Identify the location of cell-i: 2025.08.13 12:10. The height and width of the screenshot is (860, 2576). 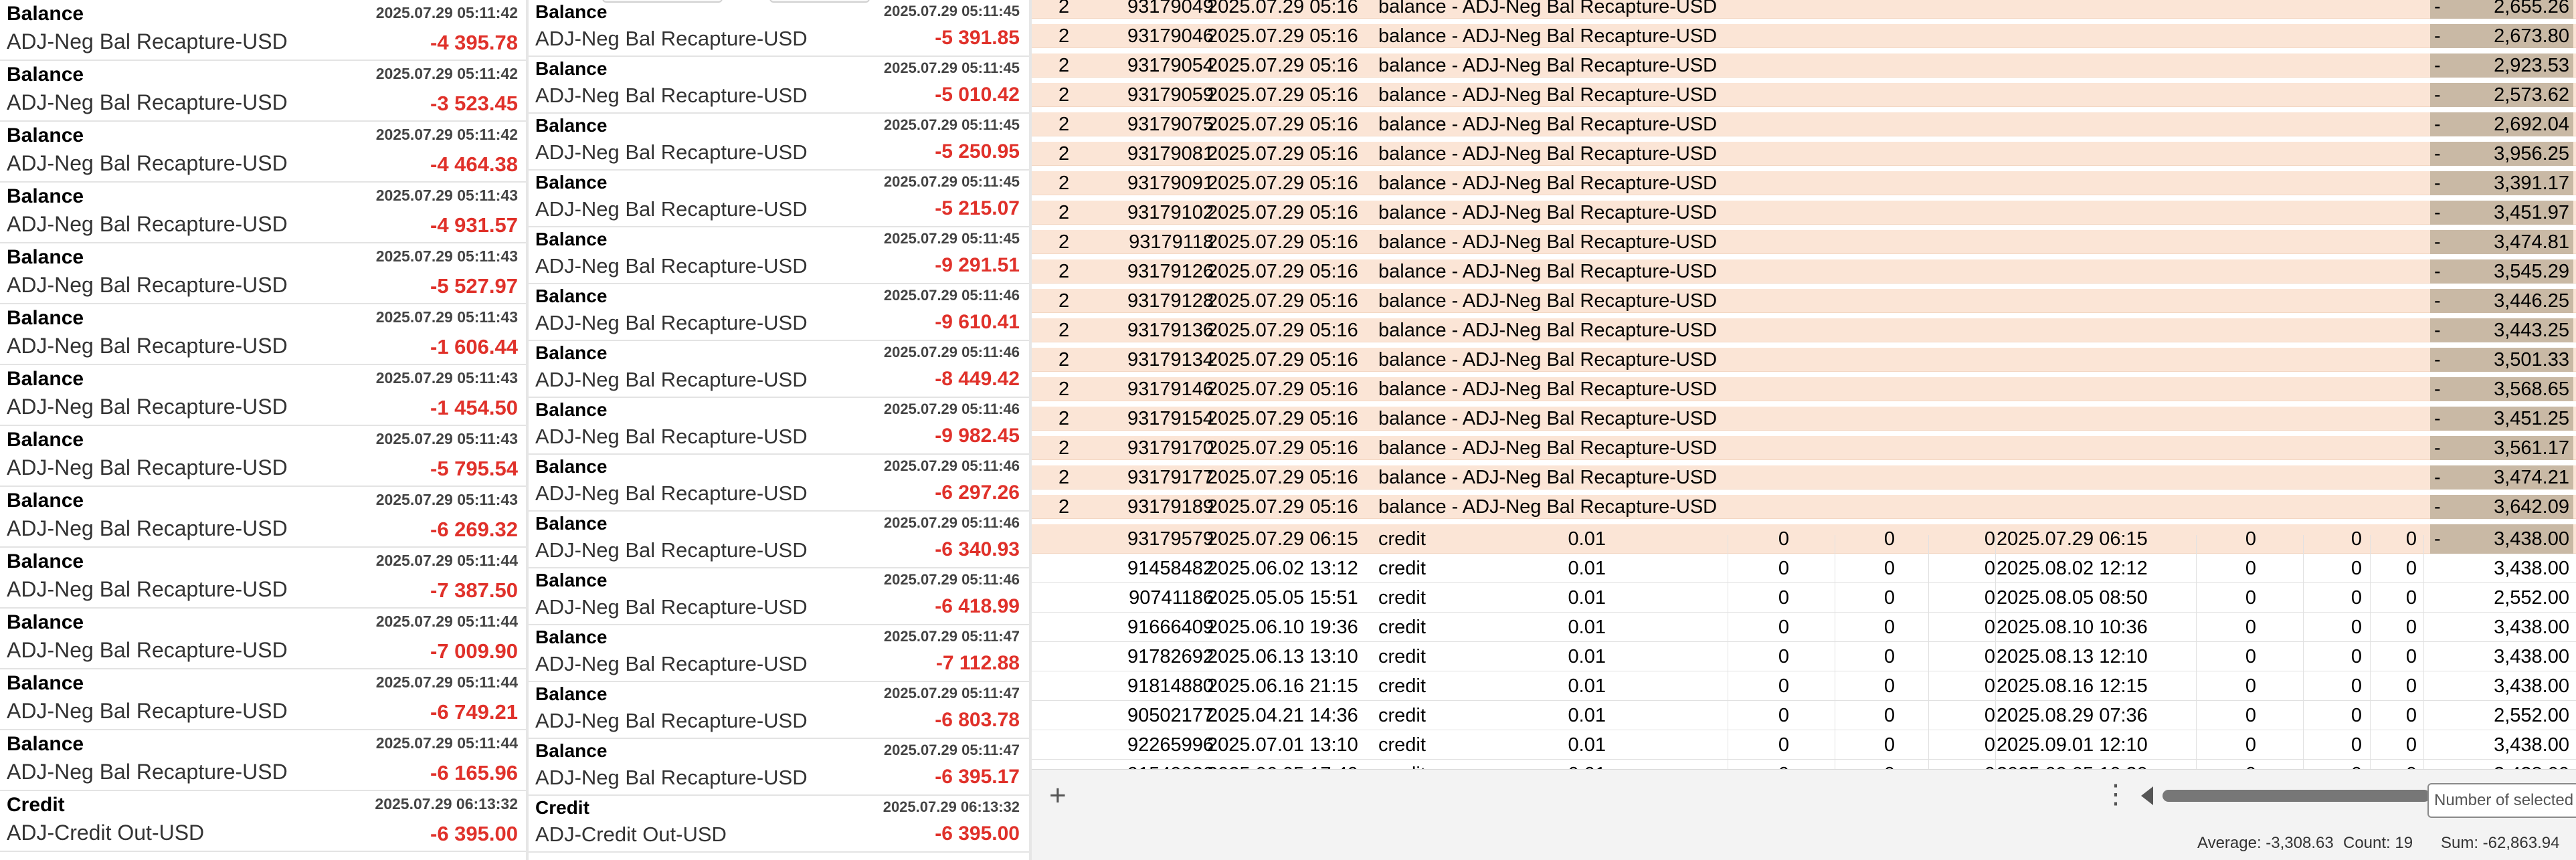
(2087, 656).